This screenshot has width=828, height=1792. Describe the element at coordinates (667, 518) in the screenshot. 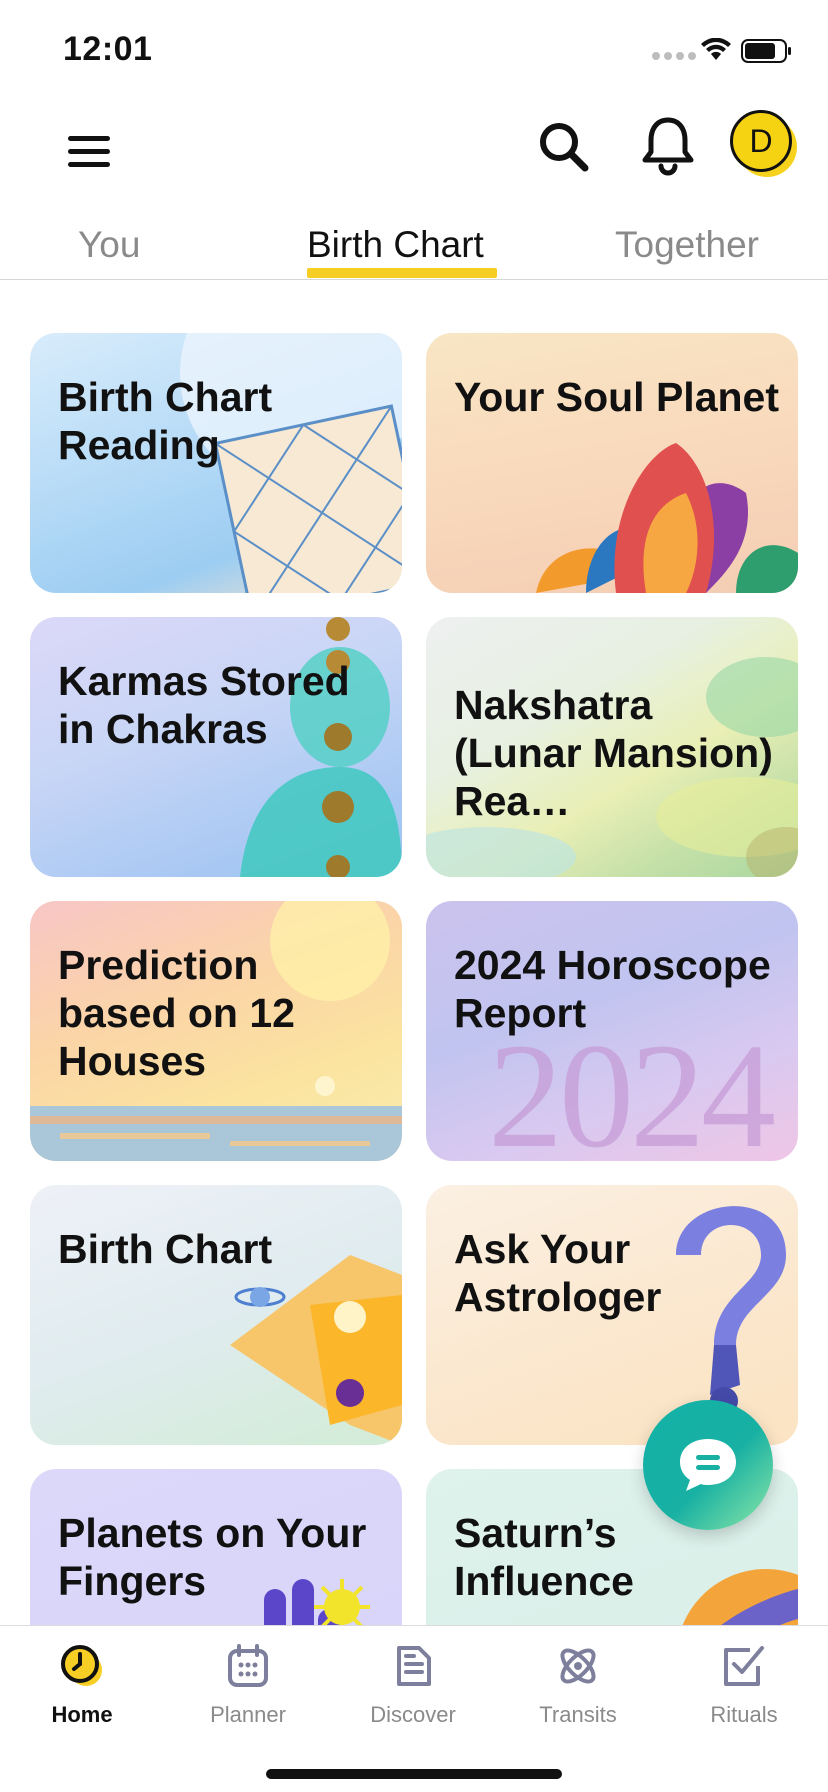

I see `lotus-illustration` at that location.